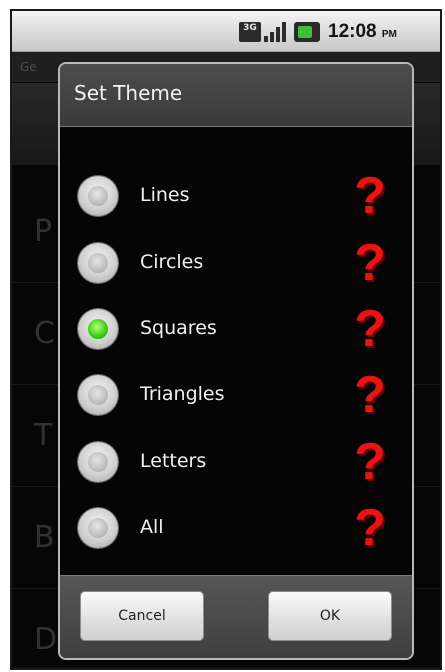 The image size is (445, 672). Describe the element at coordinates (152, 527) in the screenshot. I see `option-label: All` at that location.